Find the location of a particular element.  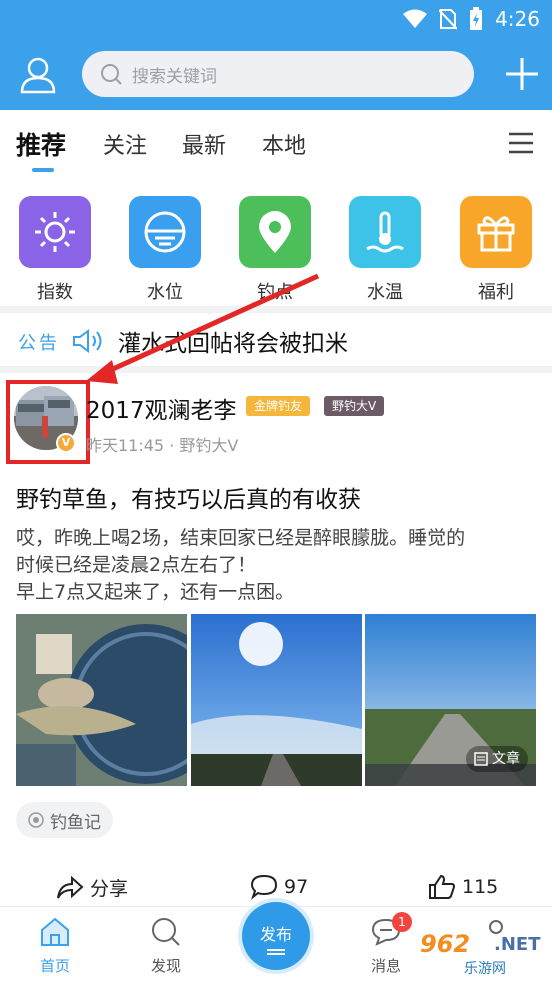

topic-chip: 钓鱼记 is located at coordinates (64, 820).